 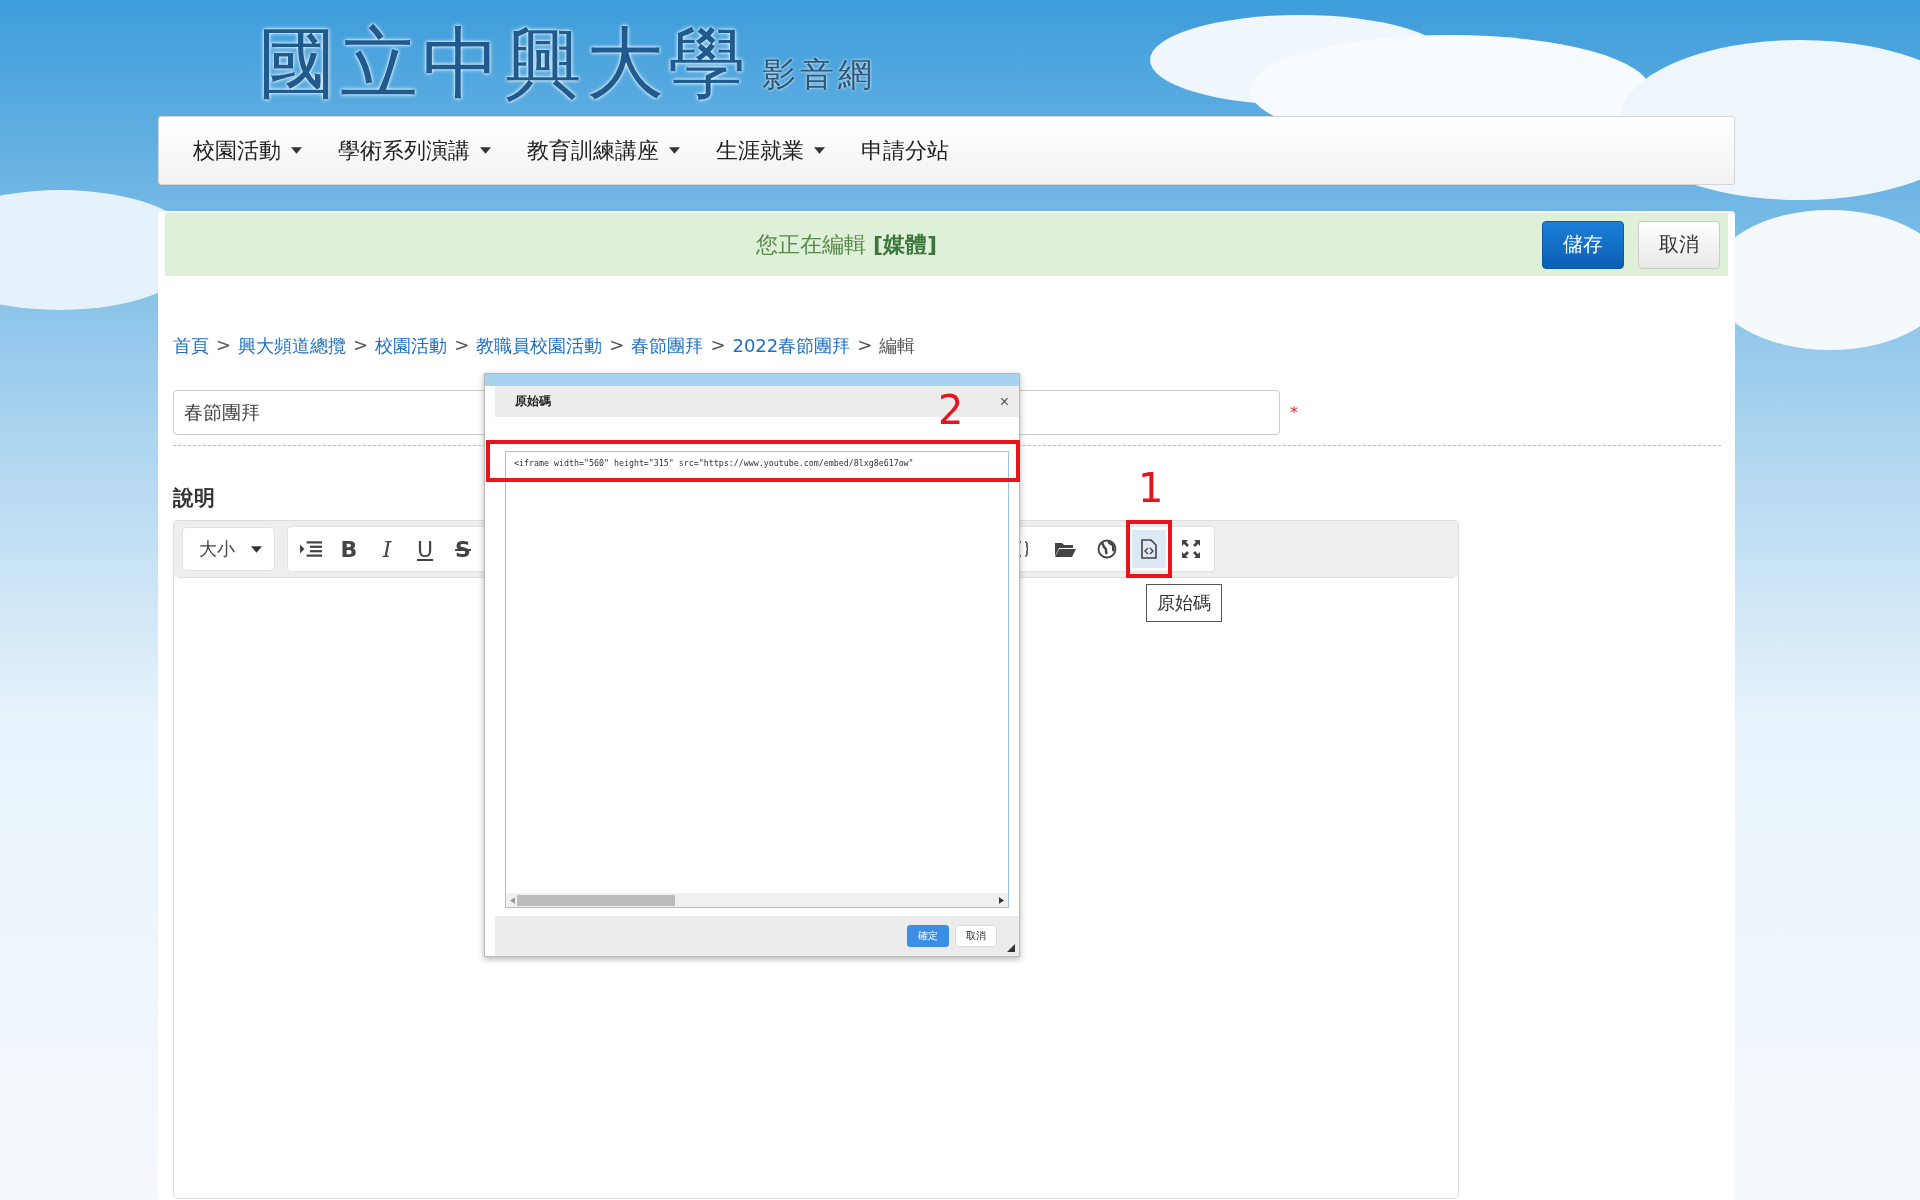 What do you see at coordinates (819, 74) in the screenshot?
I see `site-subtitle: 影音網` at bounding box center [819, 74].